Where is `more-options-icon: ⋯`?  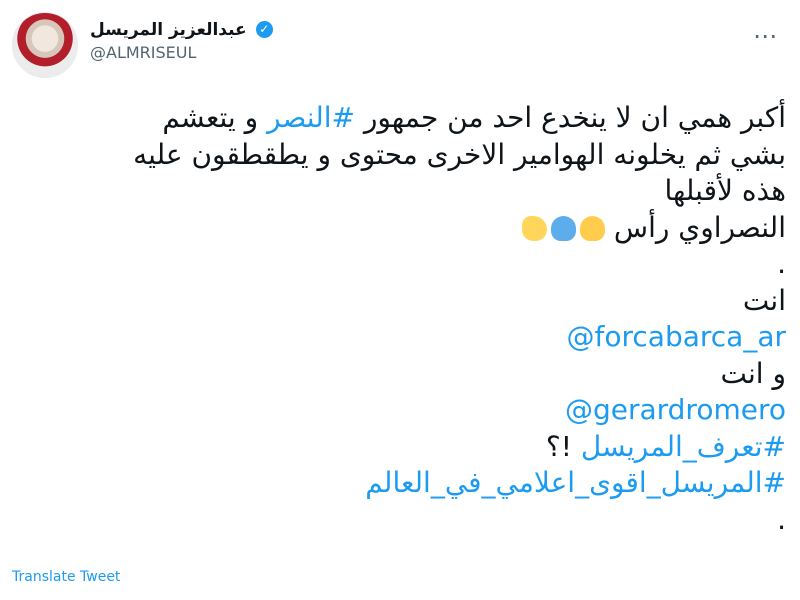 more-options-icon: ⋯ is located at coordinates (765, 36).